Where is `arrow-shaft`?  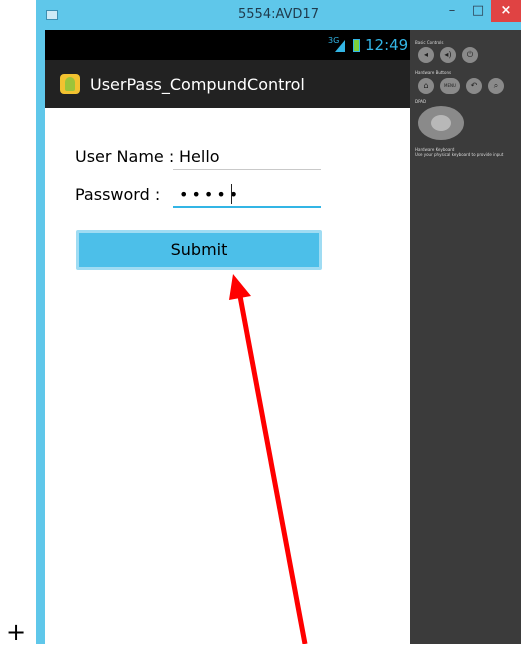
arrow-shaft is located at coordinates (272, 469).